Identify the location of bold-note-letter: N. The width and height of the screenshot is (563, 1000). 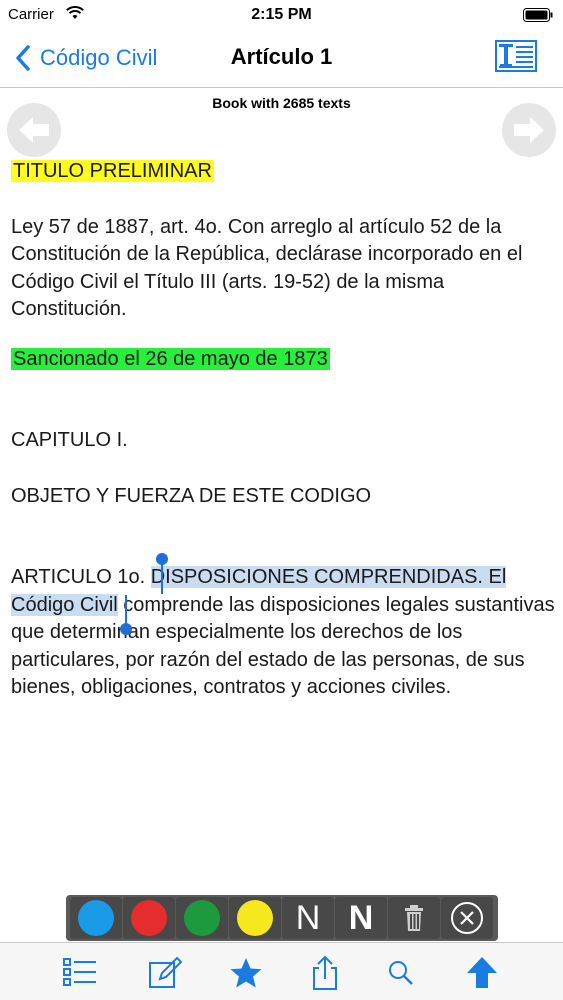
(361, 918).